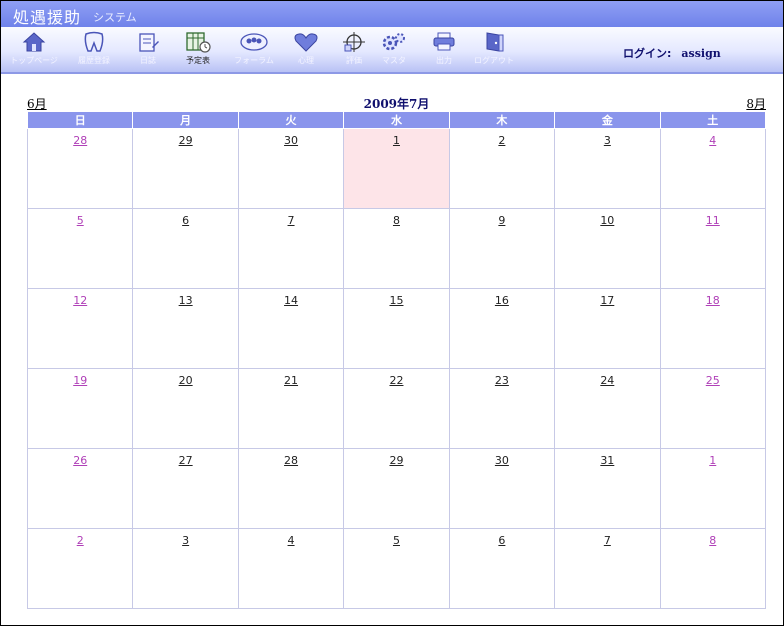 The height and width of the screenshot is (626, 784). What do you see at coordinates (80, 300) in the screenshot?
I see `day-link: 12` at bounding box center [80, 300].